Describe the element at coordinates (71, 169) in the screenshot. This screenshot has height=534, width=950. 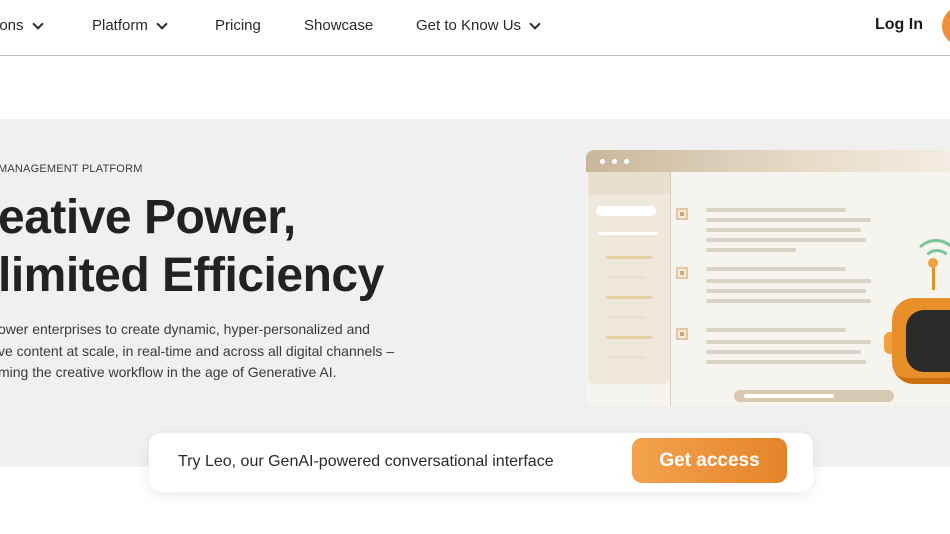
I see `hero-eyebrow: MANAGEMENT PLATFORM` at that location.